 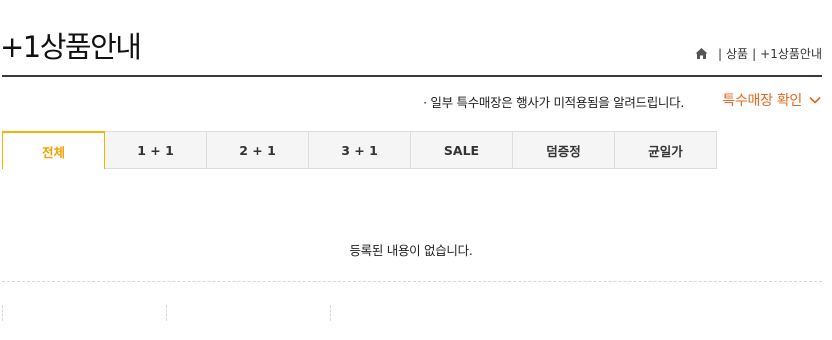 What do you see at coordinates (564, 150) in the screenshot?
I see `tab-bonus-gift: 덤증정` at bounding box center [564, 150].